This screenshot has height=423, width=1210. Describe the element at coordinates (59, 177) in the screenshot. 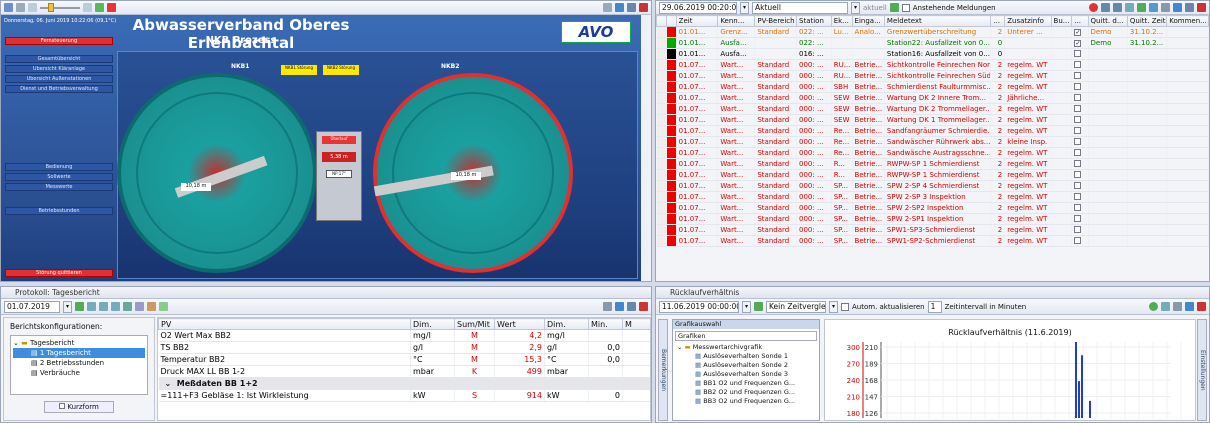

I see `menu-sollwerte: Sollwerte` at that location.